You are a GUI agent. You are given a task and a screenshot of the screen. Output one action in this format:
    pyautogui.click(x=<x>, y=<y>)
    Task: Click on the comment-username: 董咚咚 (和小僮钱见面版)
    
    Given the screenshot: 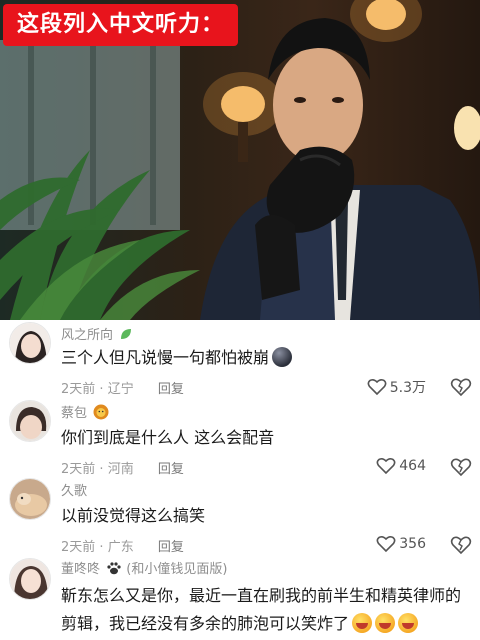 What is the action you would take?
    pyautogui.click(x=144, y=567)
    